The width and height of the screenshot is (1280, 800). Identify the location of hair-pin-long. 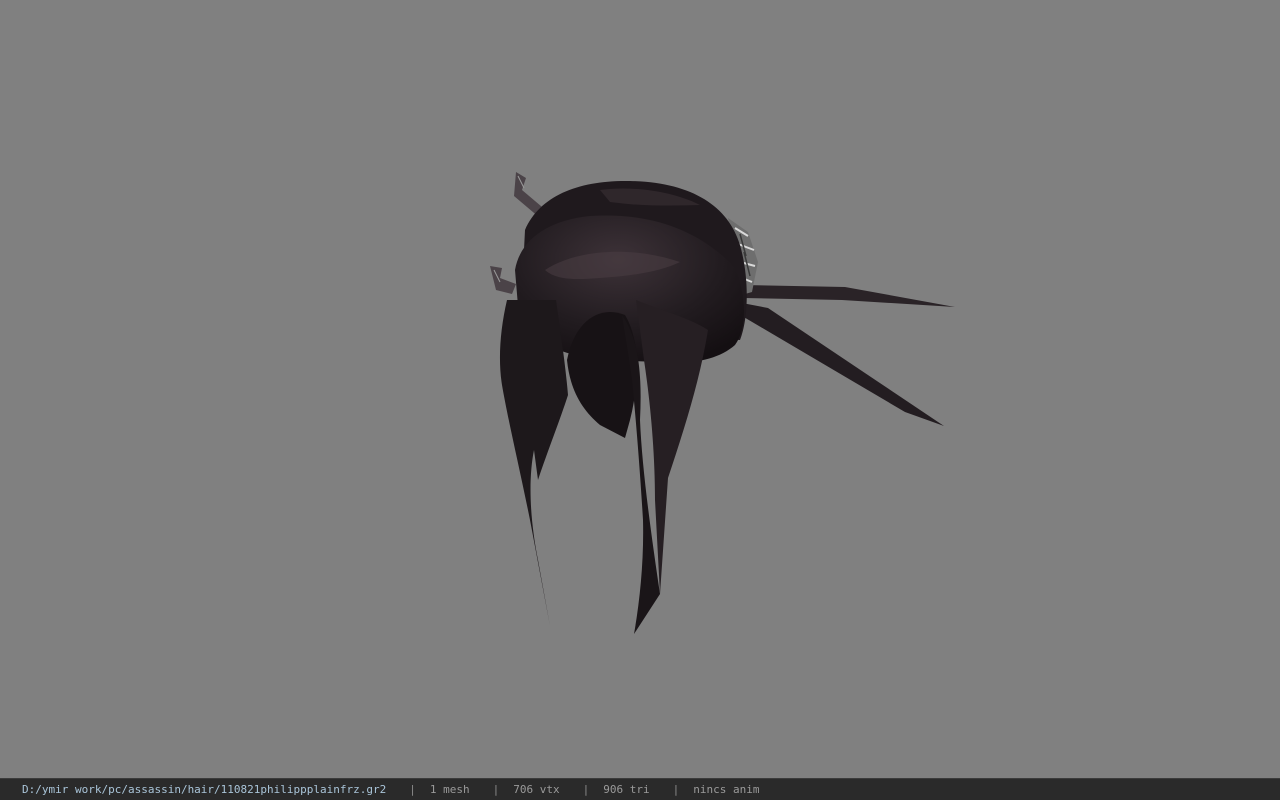
(848, 355).